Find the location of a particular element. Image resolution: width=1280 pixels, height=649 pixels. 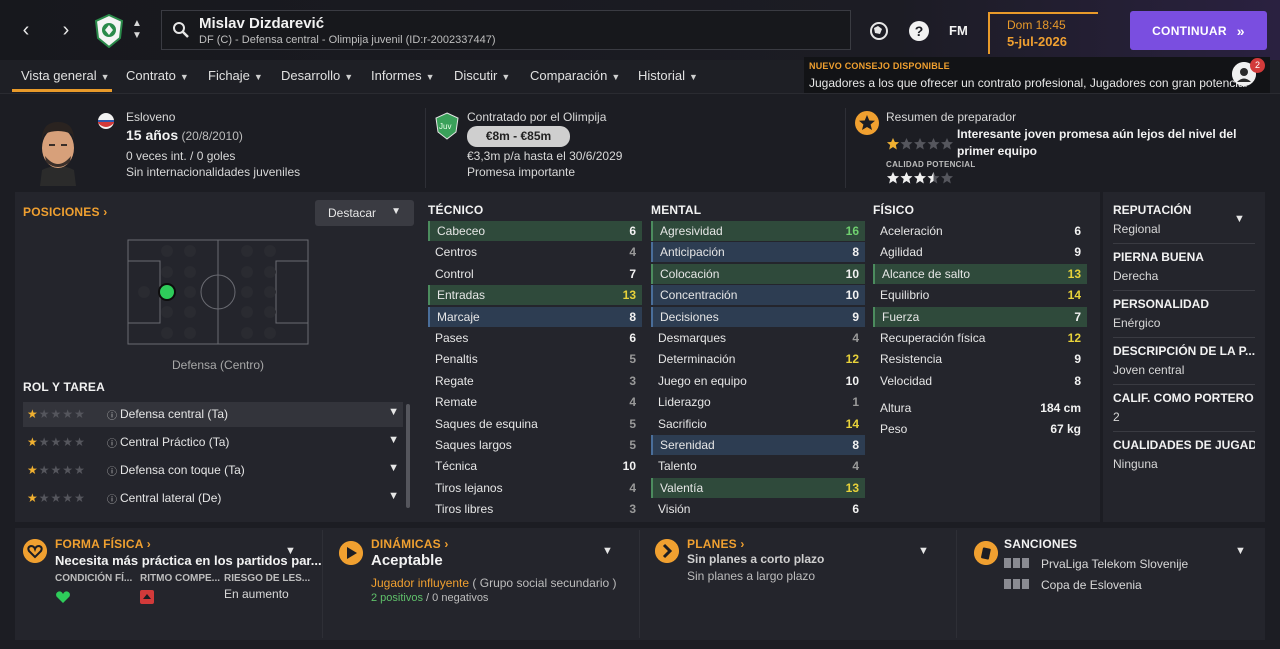

attribute-row: Resistencia 9 is located at coordinates (980, 359).